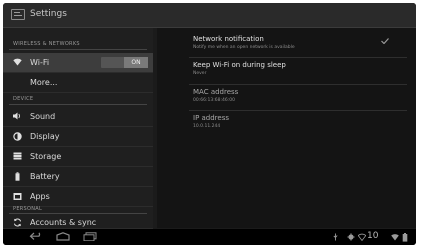 The image size is (421, 249). What do you see at coordinates (28, 209) in the screenshot?
I see `section-header-personal: PERSONAL` at bounding box center [28, 209].